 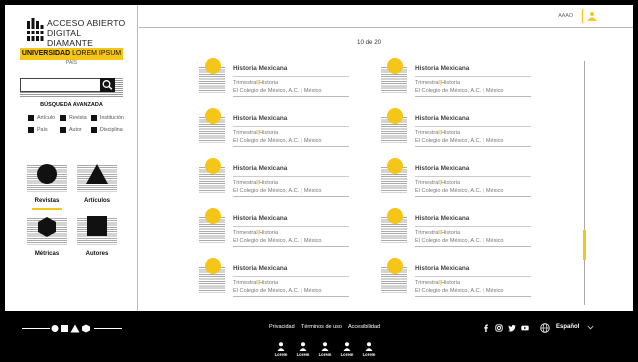 I want to click on instagram-icon, so click(x=499, y=328).